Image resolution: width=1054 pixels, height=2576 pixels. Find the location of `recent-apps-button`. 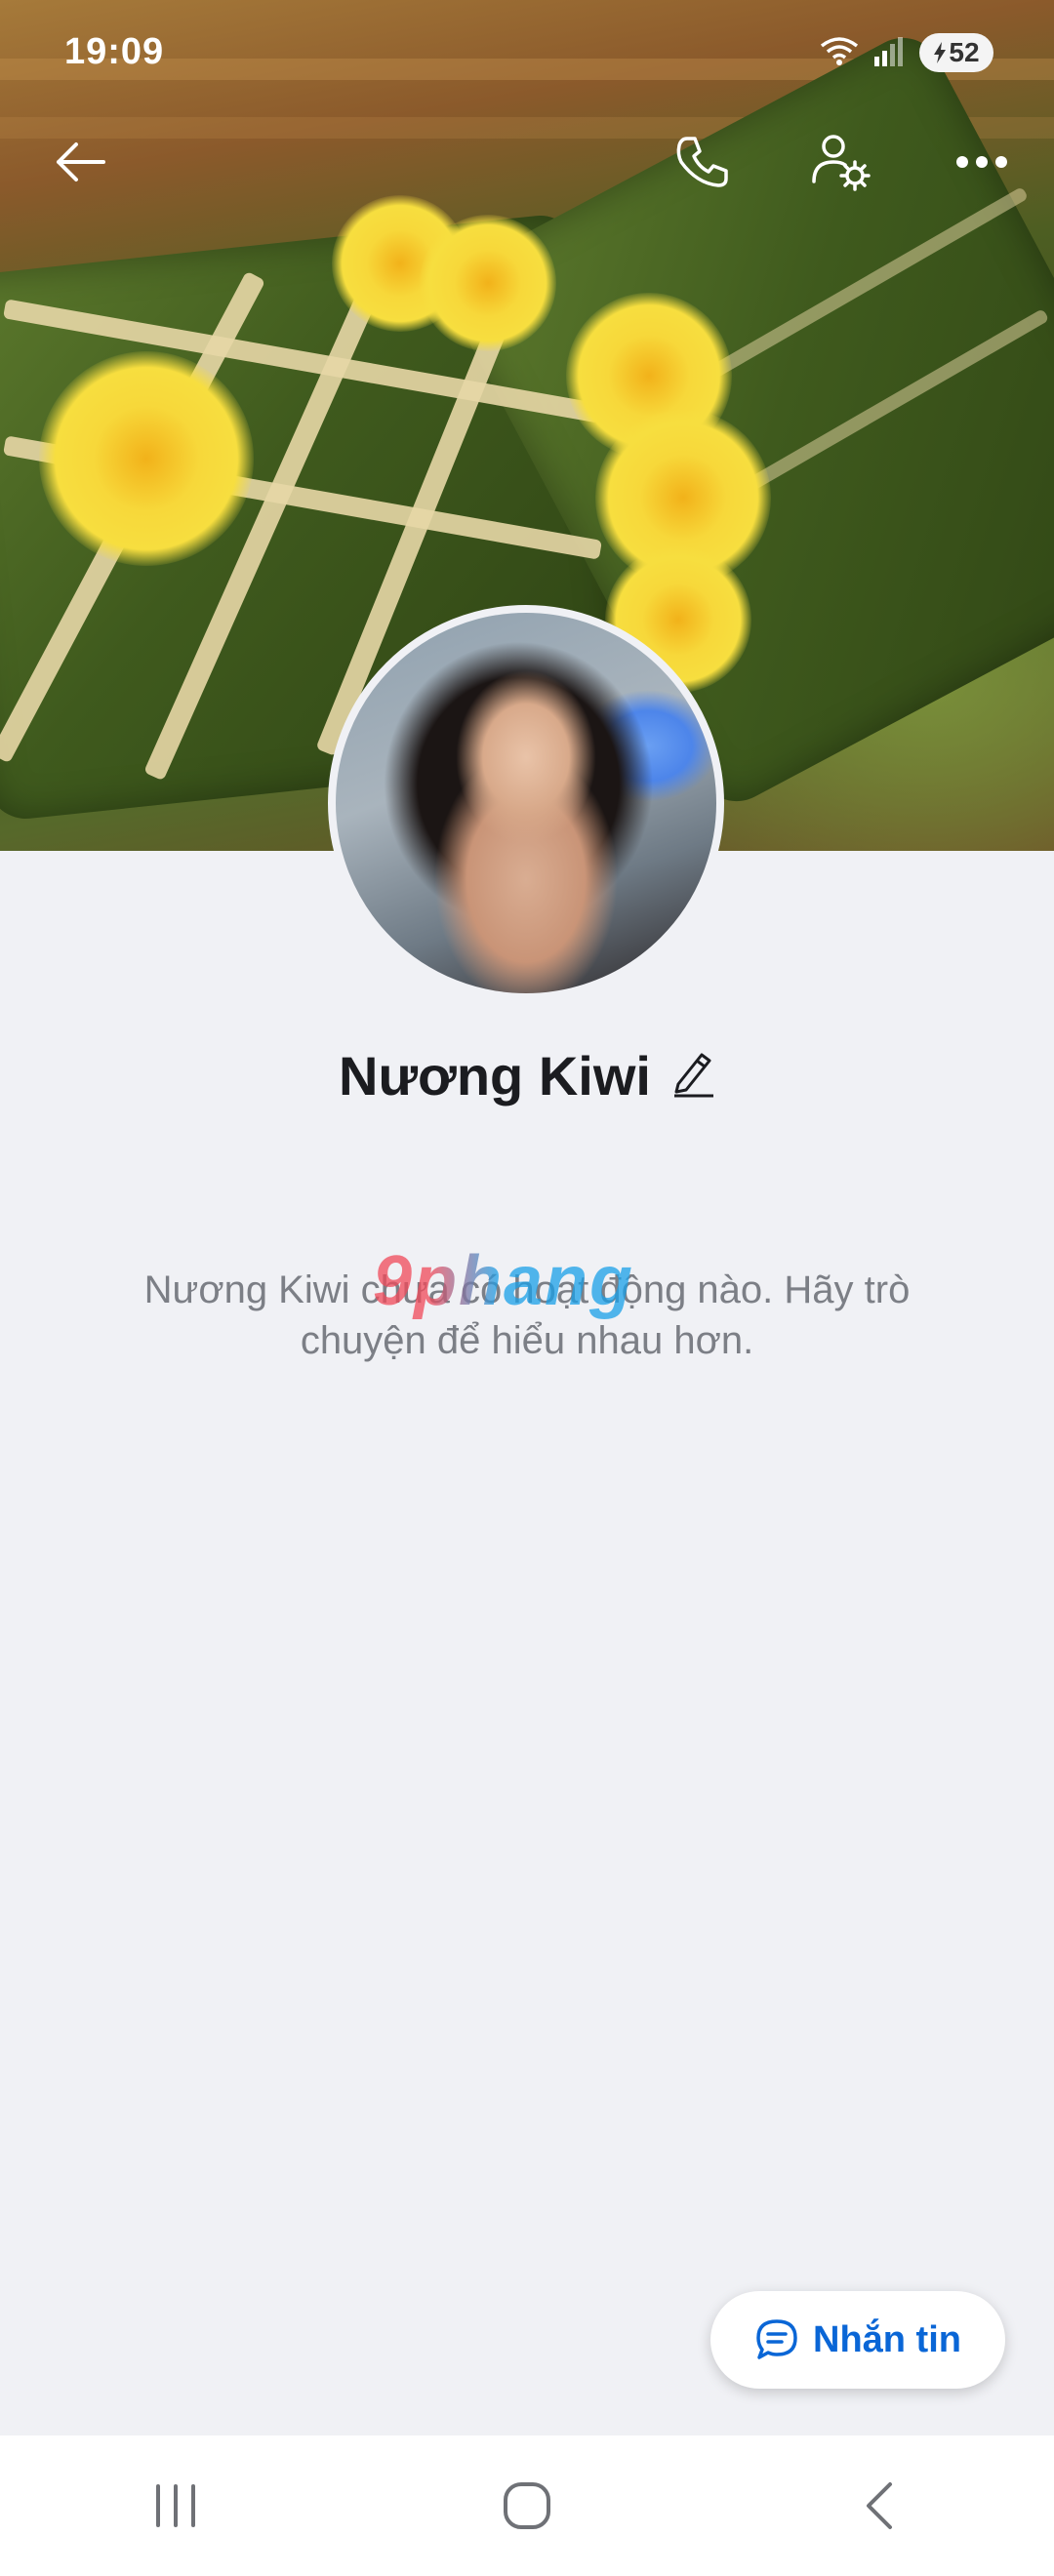

recent-apps-button is located at coordinates (175, 2505).